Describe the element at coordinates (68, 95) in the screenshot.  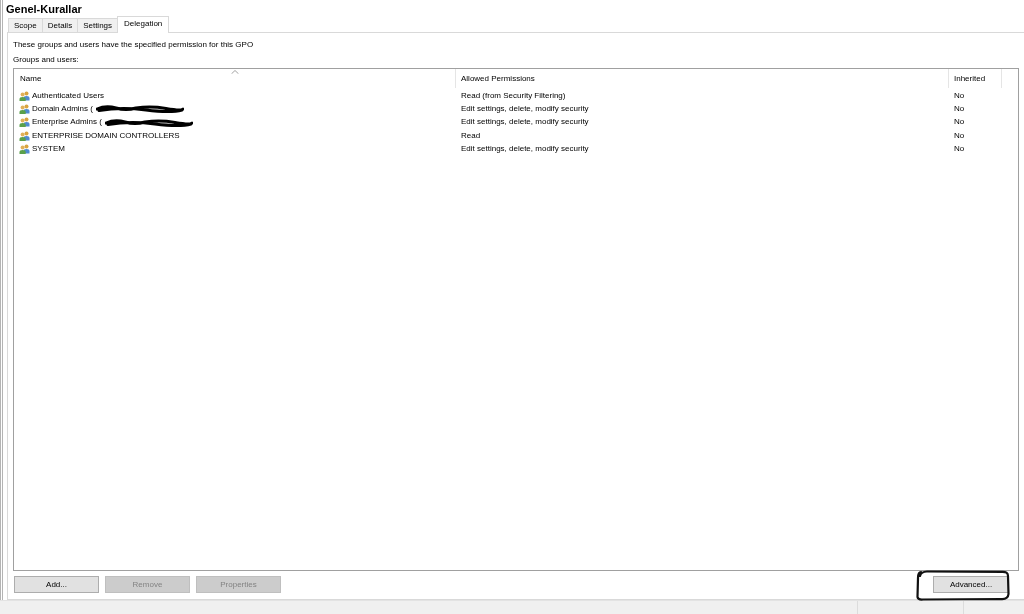
I see `user-name: Authenticated Users` at that location.